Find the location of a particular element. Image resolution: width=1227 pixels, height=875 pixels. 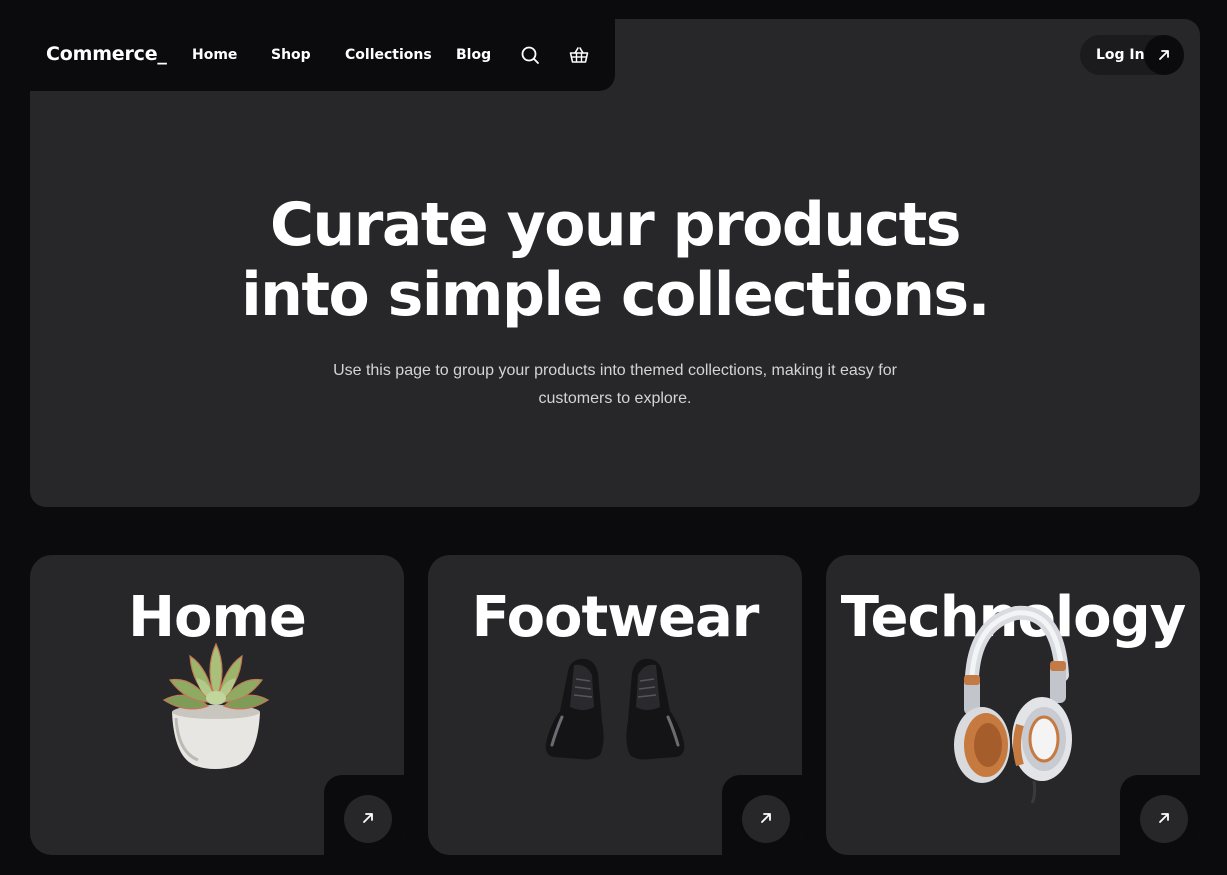

nav-link-collections: Collections is located at coordinates (388, 55).